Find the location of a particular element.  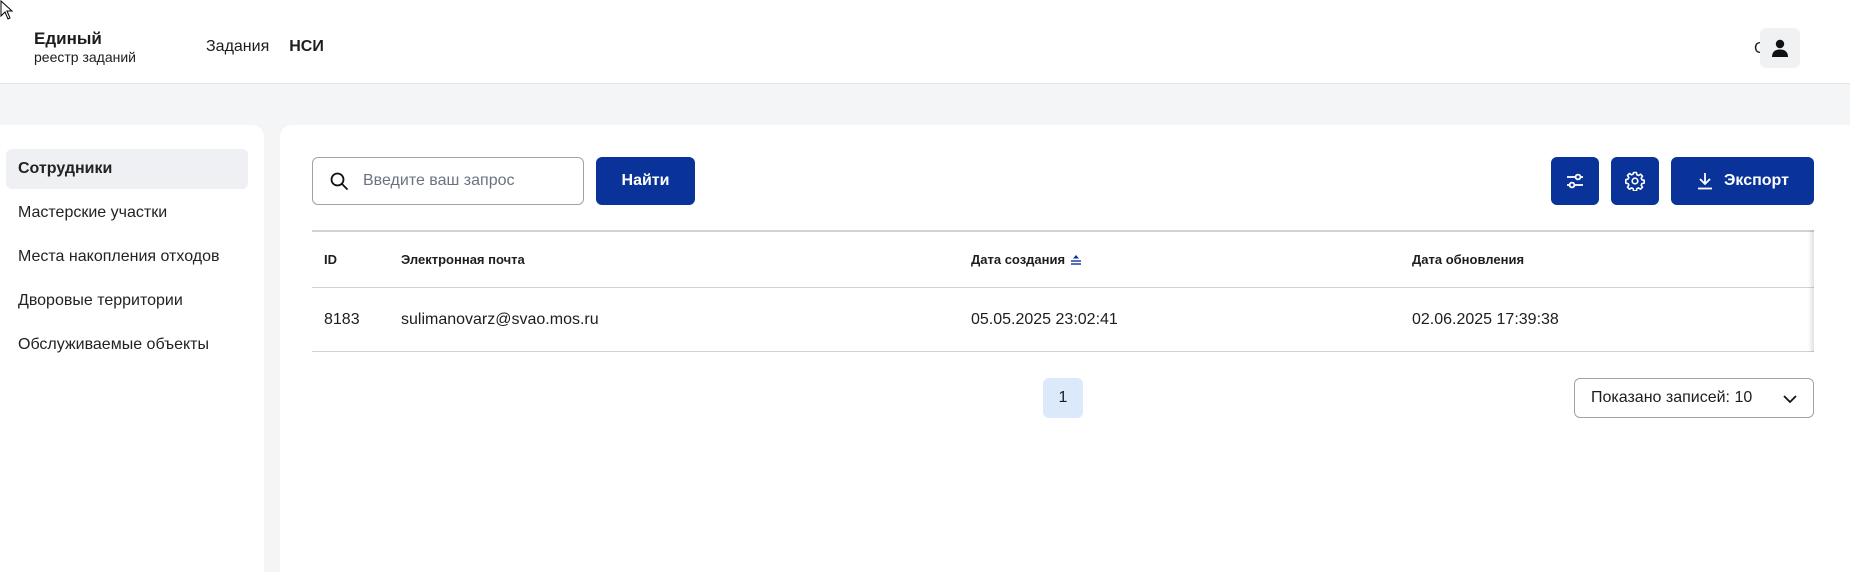

column-header-created: Дата создания is located at coordinates (1026, 259).